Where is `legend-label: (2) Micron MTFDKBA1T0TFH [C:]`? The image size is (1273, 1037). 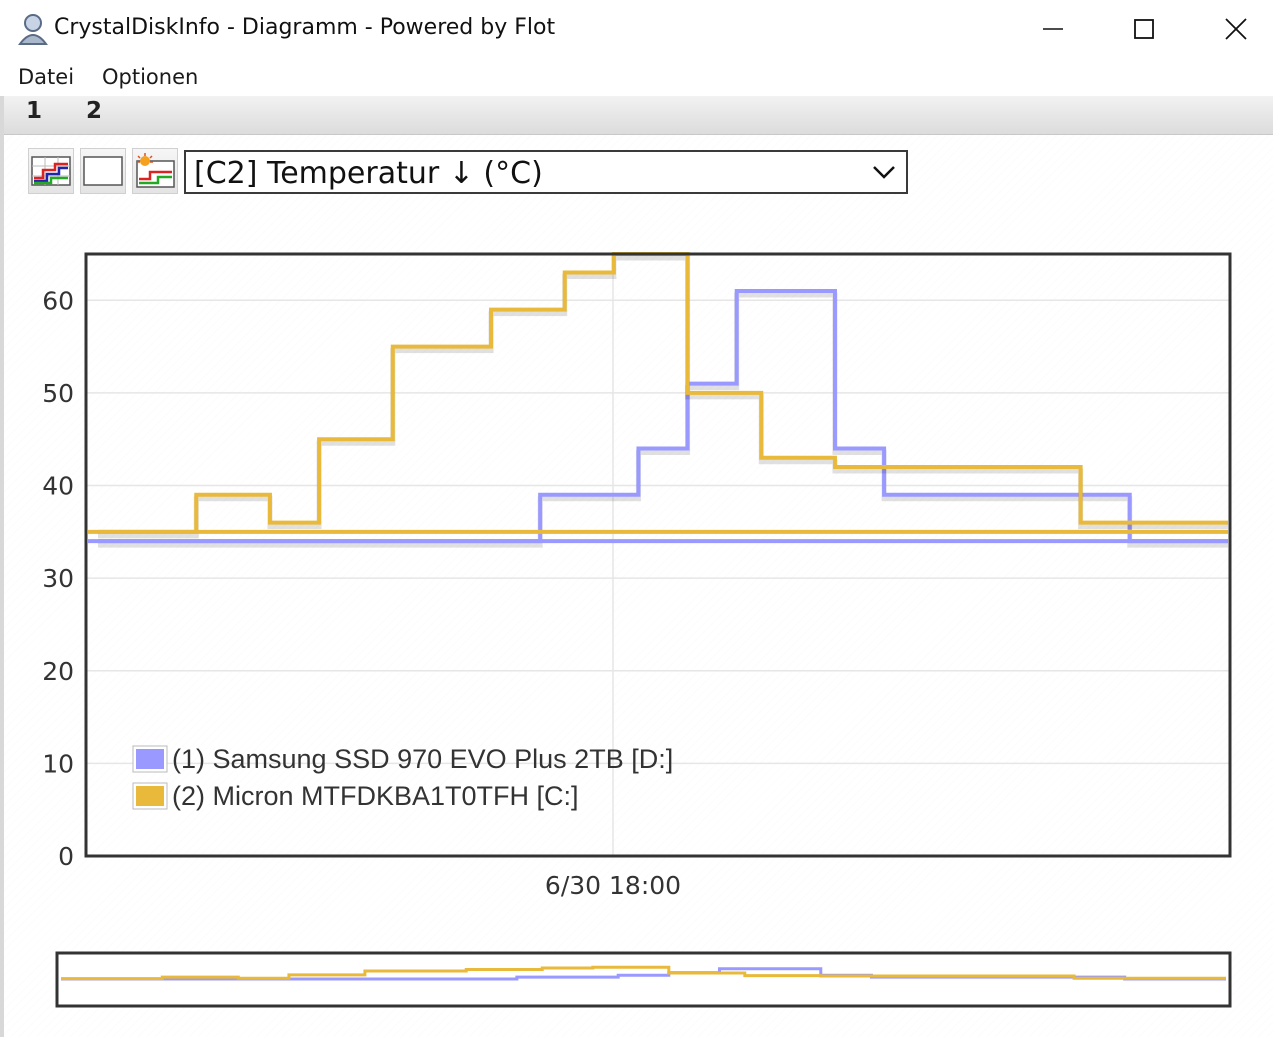
legend-label: (2) Micron MTFDKBA1T0TFH [C:] is located at coordinates (375, 796).